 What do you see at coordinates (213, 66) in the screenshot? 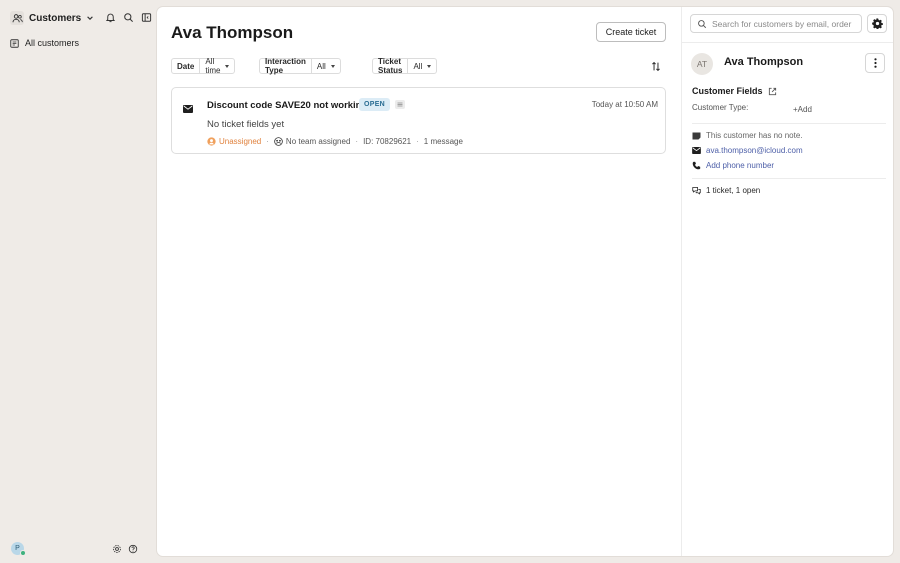
I see `filter-value-text: All time` at bounding box center [213, 66].